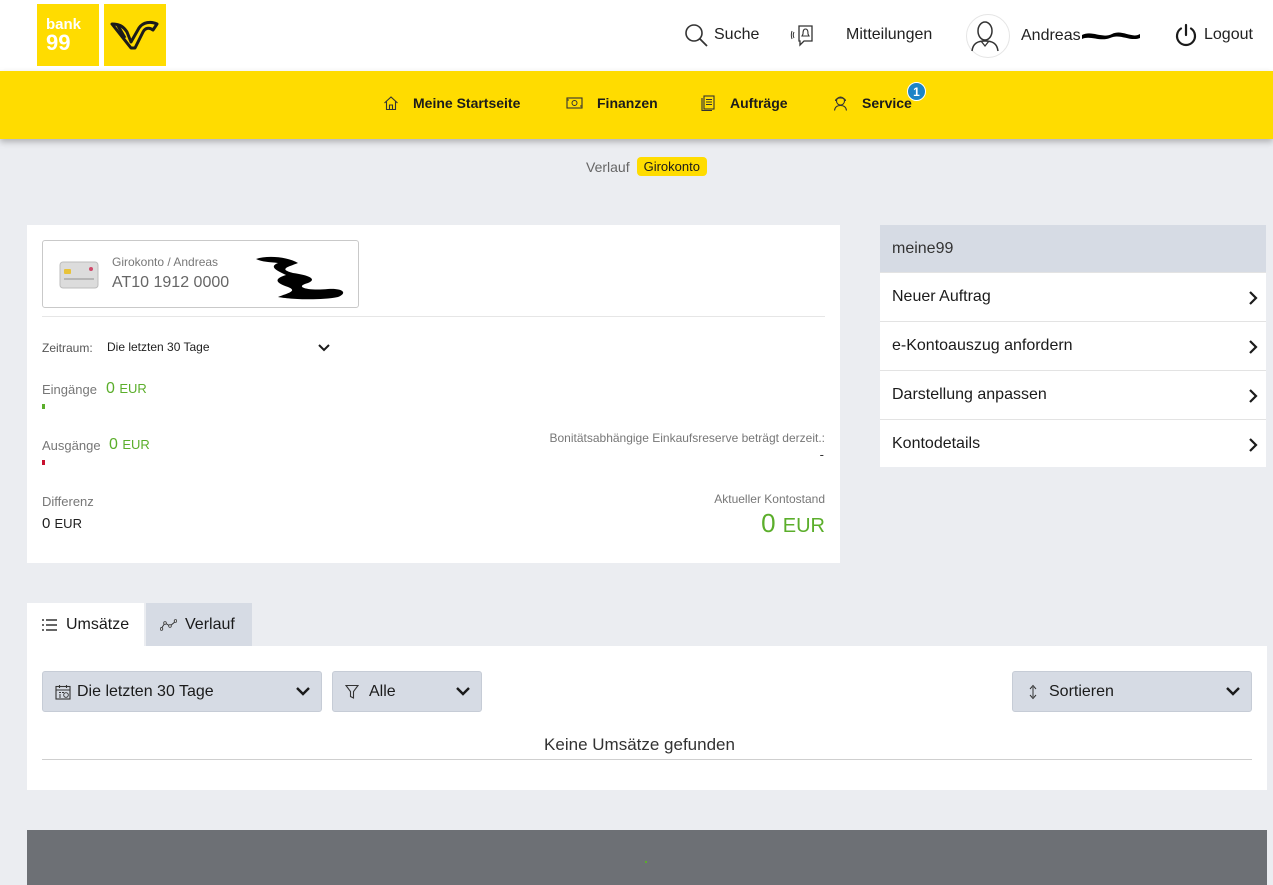  Describe the element at coordinates (158, 347) in the screenshot. I see `period-select: Die letzten 30 Tage` at that location.